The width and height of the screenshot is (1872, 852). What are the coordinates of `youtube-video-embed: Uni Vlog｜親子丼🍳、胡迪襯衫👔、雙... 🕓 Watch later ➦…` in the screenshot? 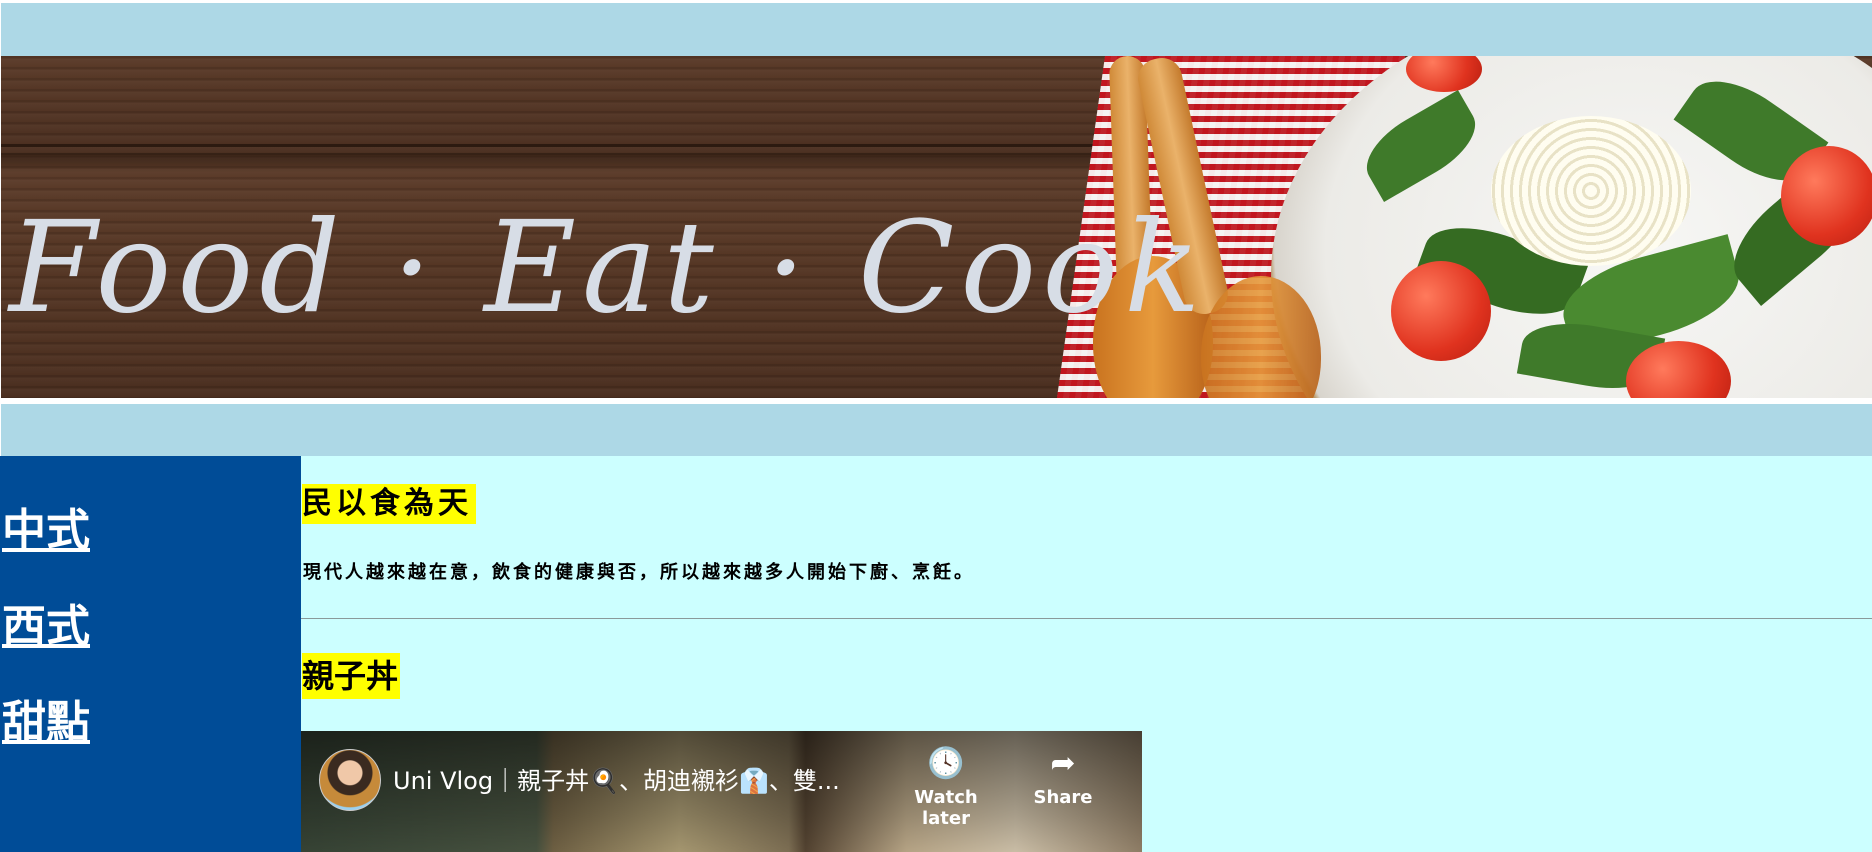 It's located at (721, 791).